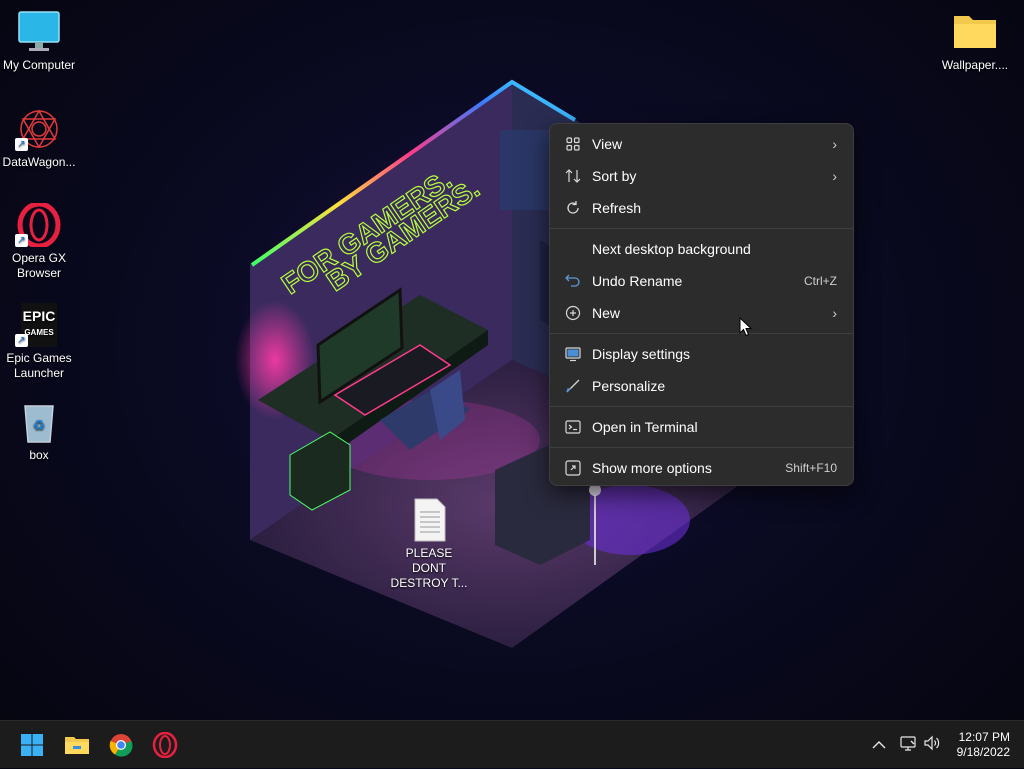 The height and width of the screenshot is (769, 1024). Describe the element at coordinates (701, 427) in the screenshot. I see `menu-item-open-terminal: Open in Terminal` at that location.